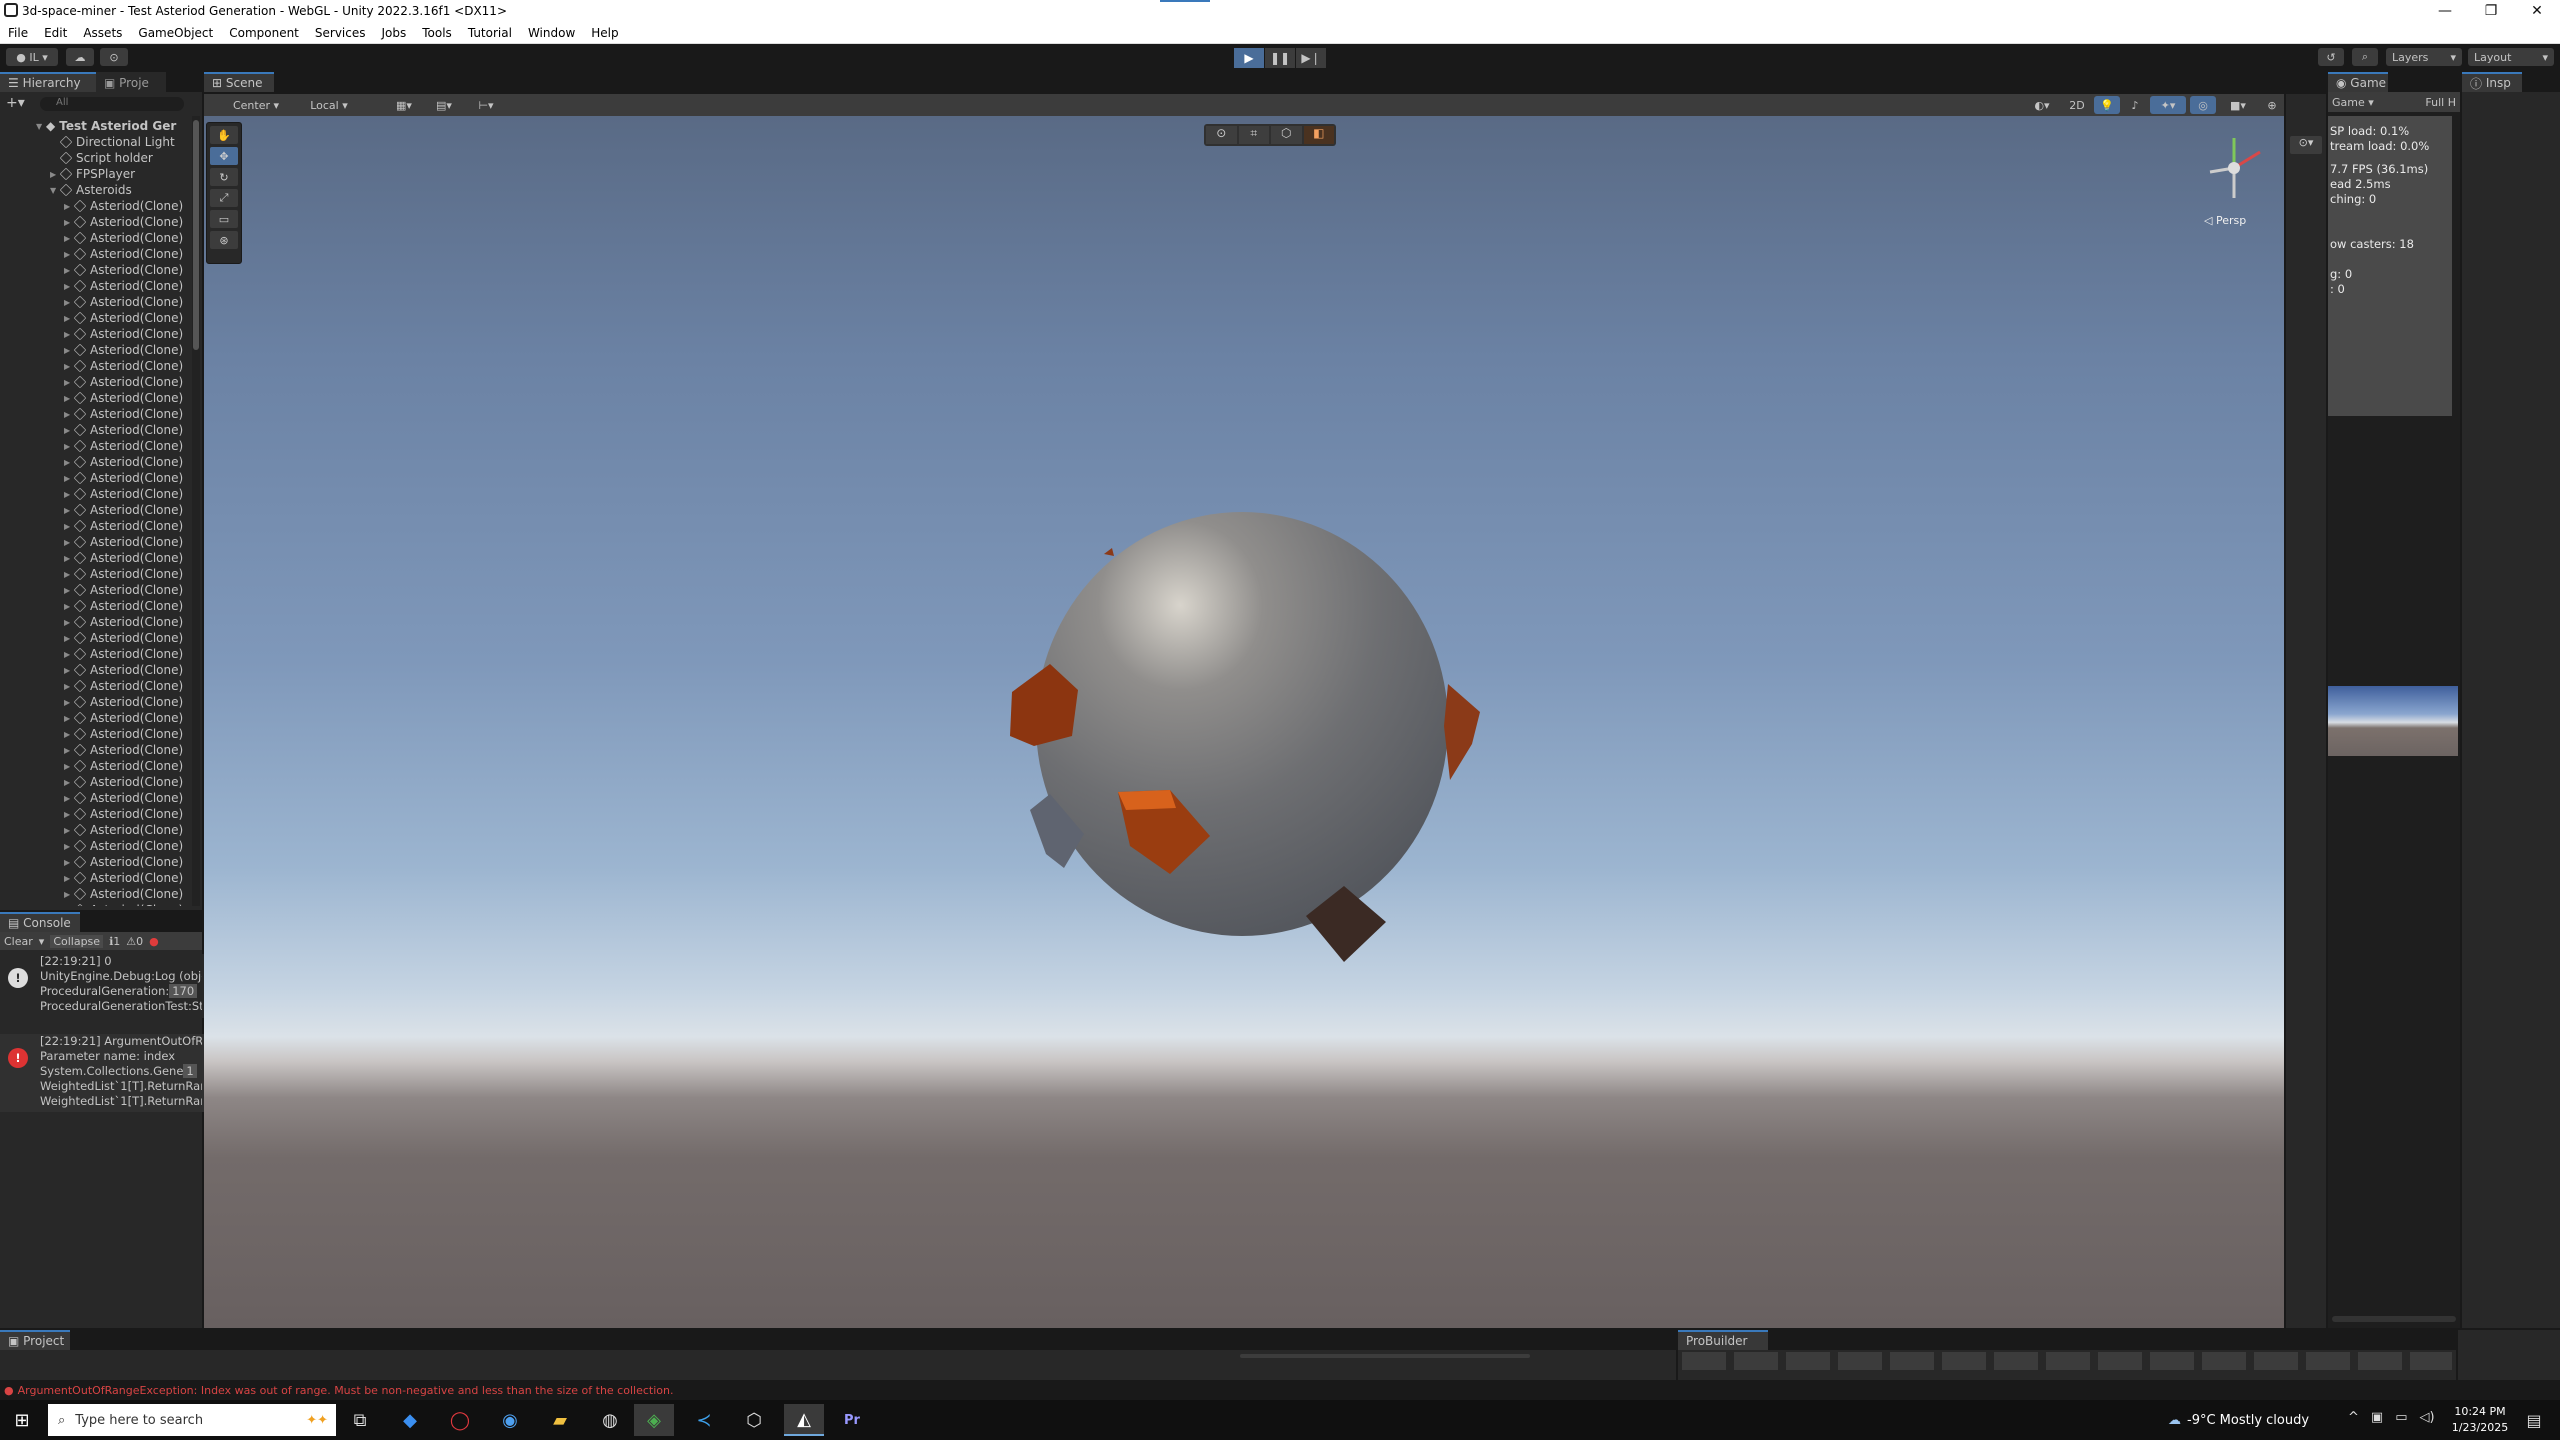 This screenshot has width=2560, height=1440. What do you see at coordinates (2445, 11) in the screenshot?
I see `minimize-button: —` at bounding box center [2445, 11].